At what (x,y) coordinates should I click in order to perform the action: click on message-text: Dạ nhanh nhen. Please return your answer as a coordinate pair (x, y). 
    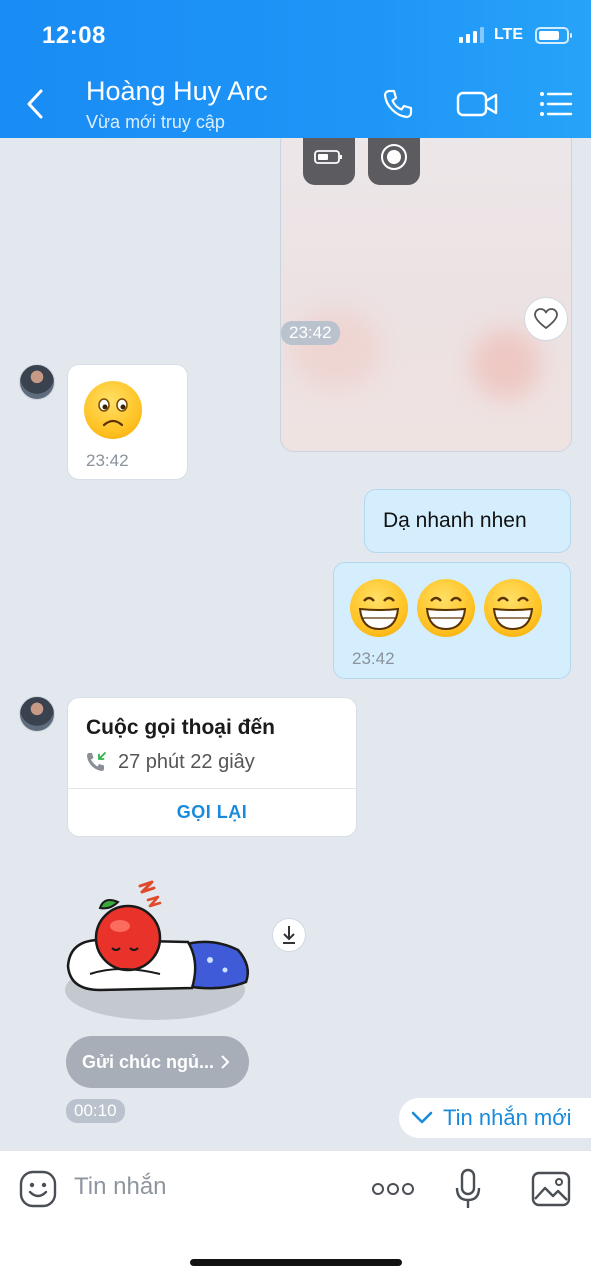
    Looking at the image, I should click on (455, 520).